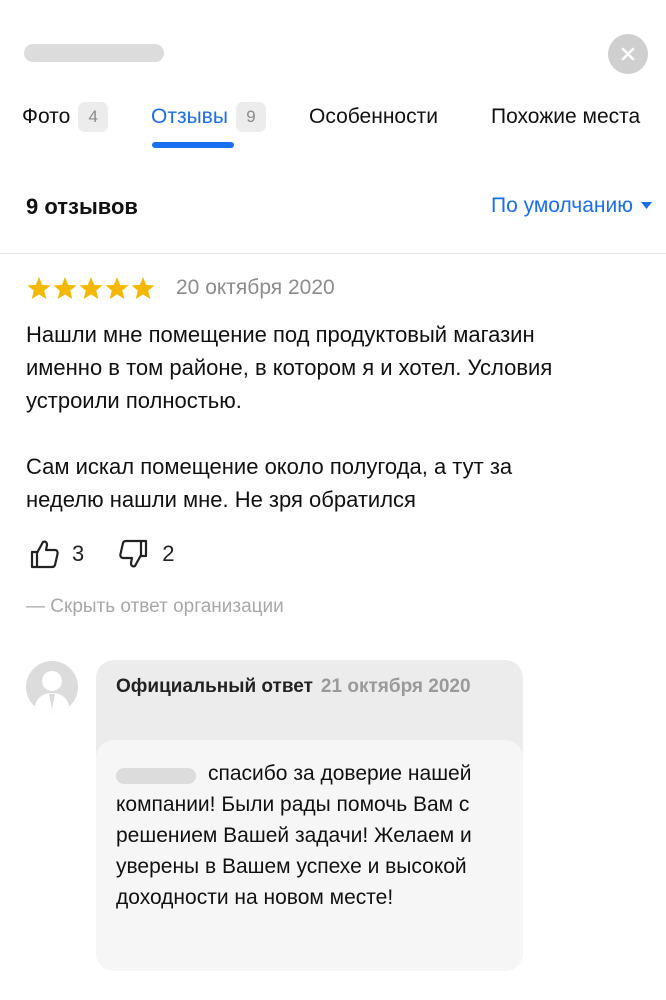  What do you see at coordinates (82, 206) in the screenshot?
I see `reviews-count: 9 отзывов` at bounding box center [82, 206].